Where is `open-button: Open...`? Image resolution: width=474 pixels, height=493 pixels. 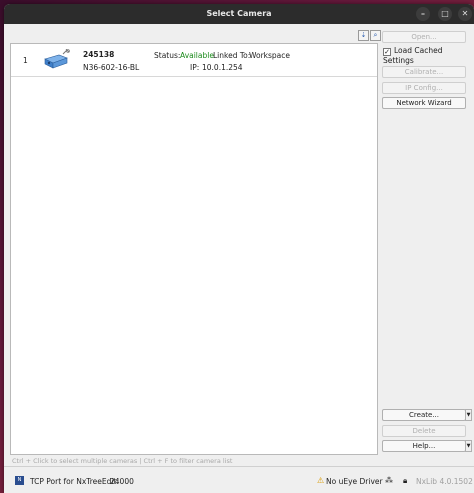
open-button: Open... is located at coordinates (424, 37).